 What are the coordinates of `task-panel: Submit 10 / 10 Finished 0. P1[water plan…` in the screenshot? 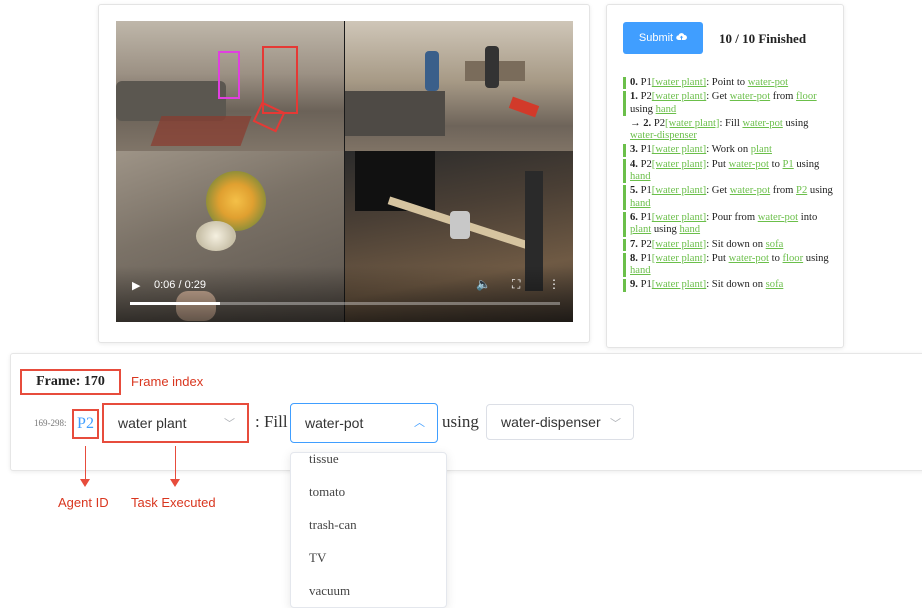 It's located at (725, 176).